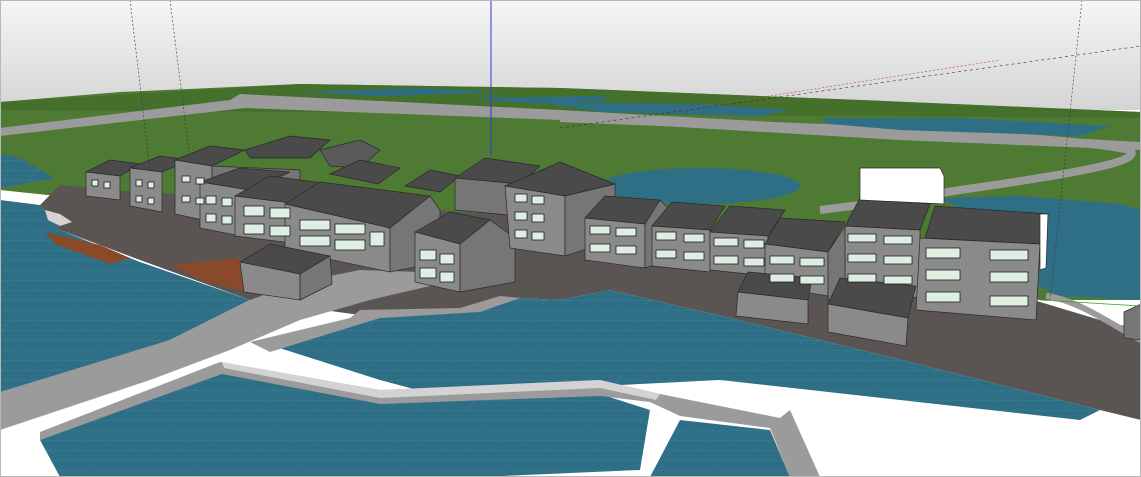 Image resolution: width=1141 pixels, height=477 pixels. Describe the element at coordinates (720, 448) in the screenshot. I see `lower-water-right` at that location.